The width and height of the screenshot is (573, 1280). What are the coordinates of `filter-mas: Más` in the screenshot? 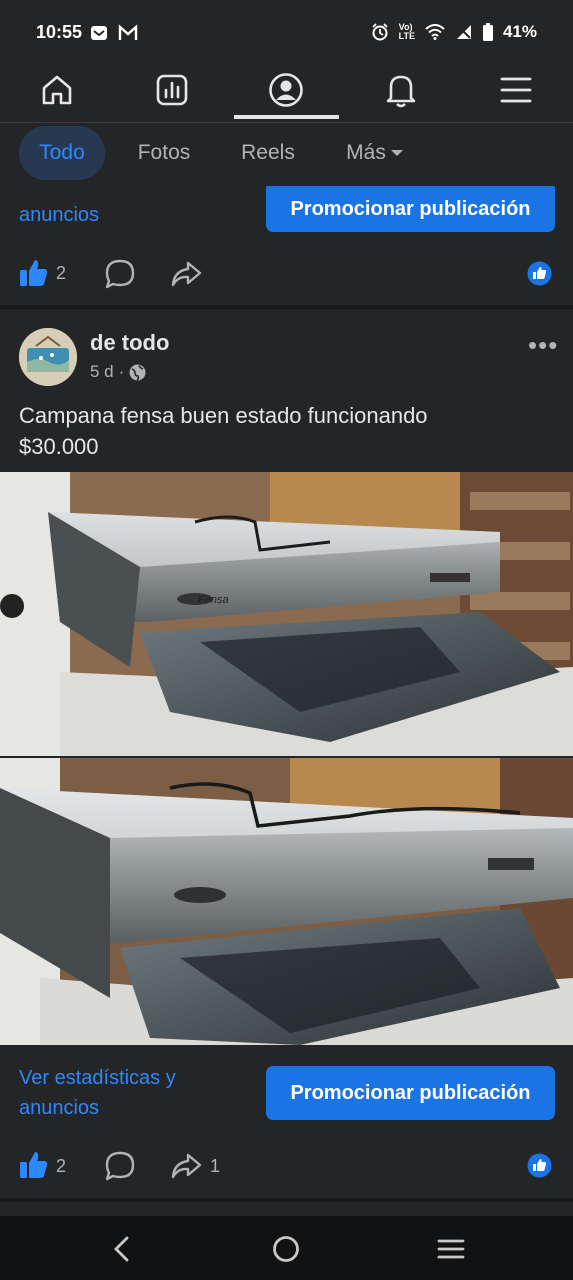 It's located at (375, 153).